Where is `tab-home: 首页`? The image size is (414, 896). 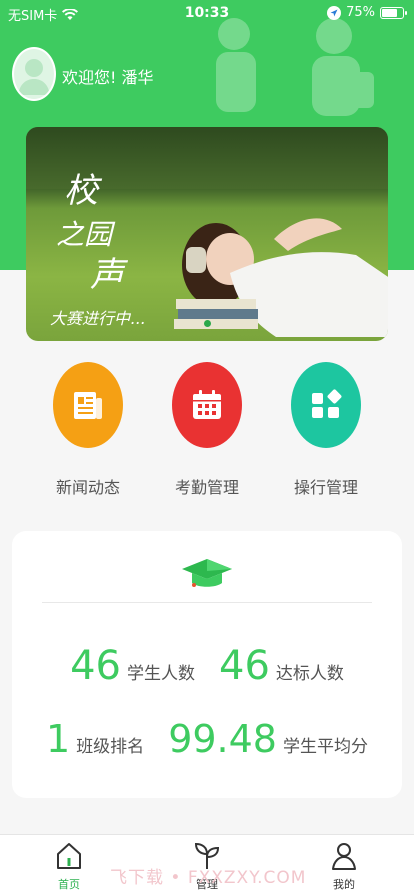
tab-home: 首页 is located at coordinates (69, 866).